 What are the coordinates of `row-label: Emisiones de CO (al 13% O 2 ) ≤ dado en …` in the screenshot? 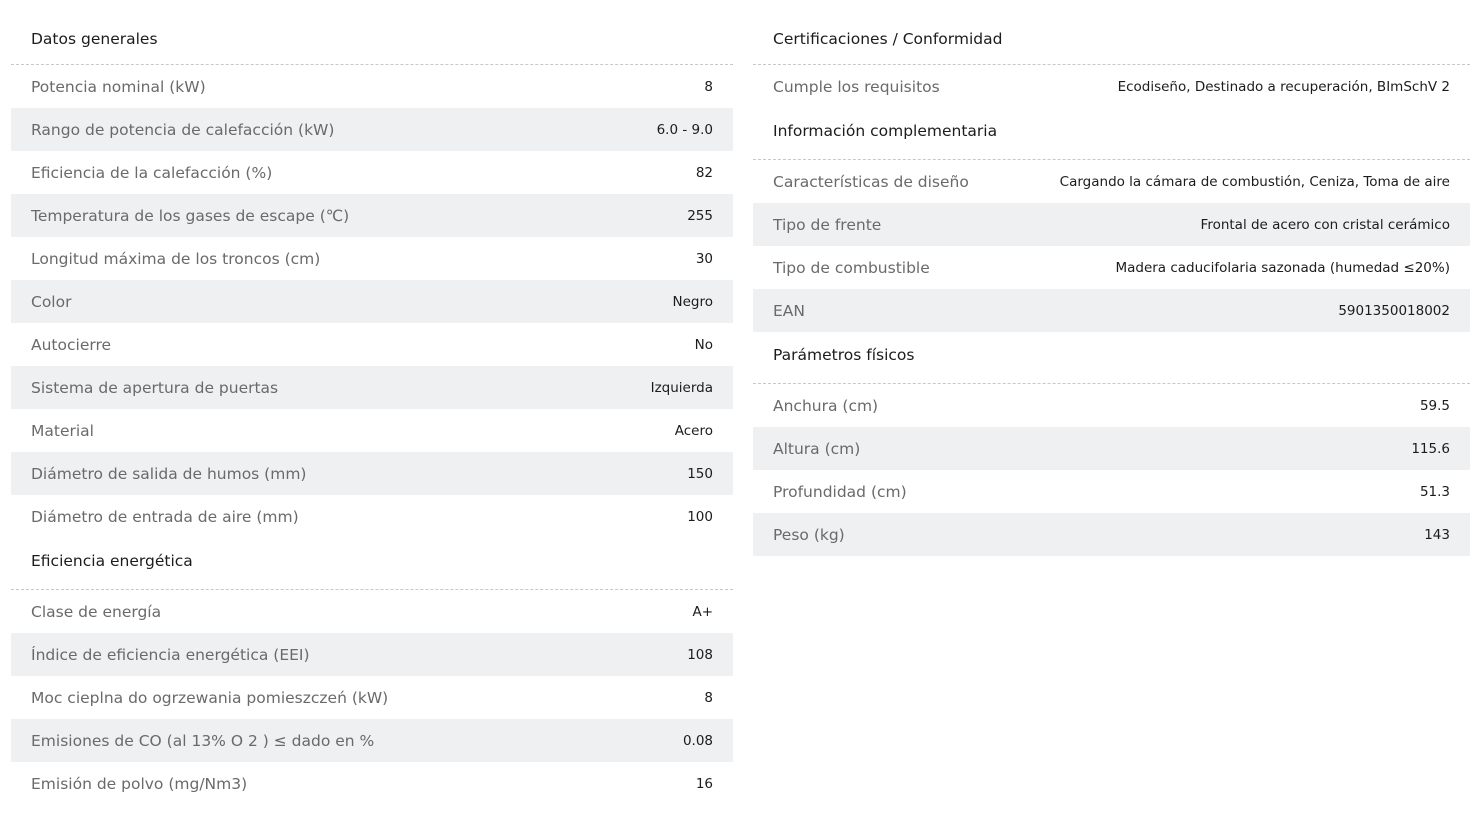 It's located at (203, 740).